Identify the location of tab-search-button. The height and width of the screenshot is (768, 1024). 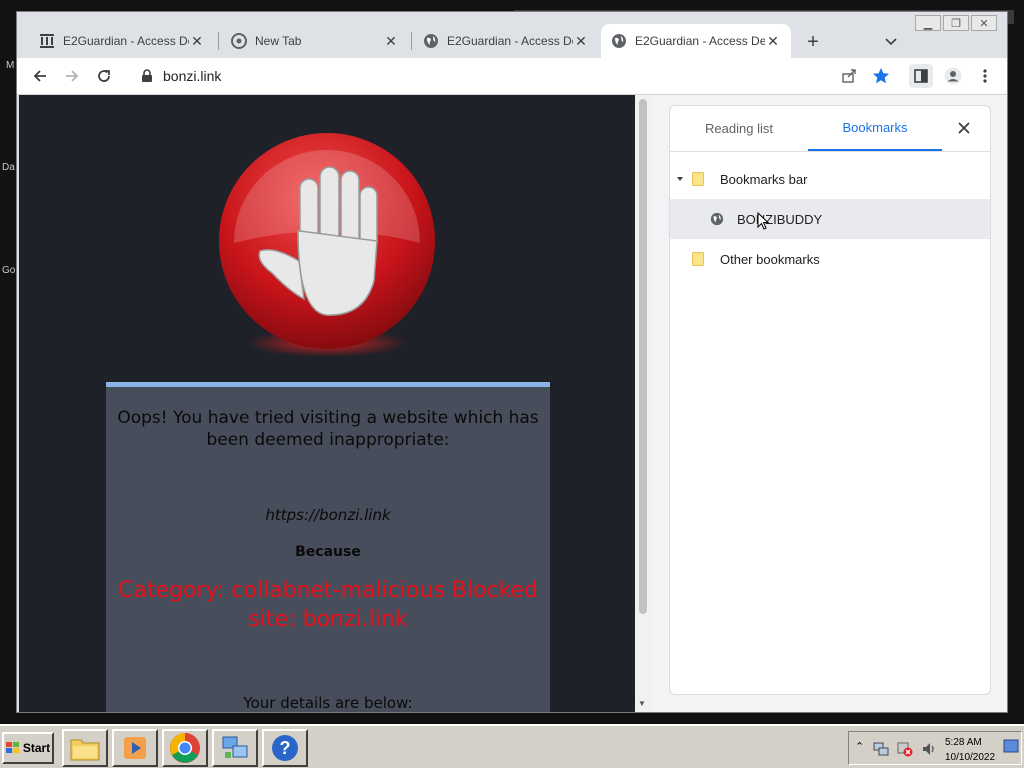
(891, 42).